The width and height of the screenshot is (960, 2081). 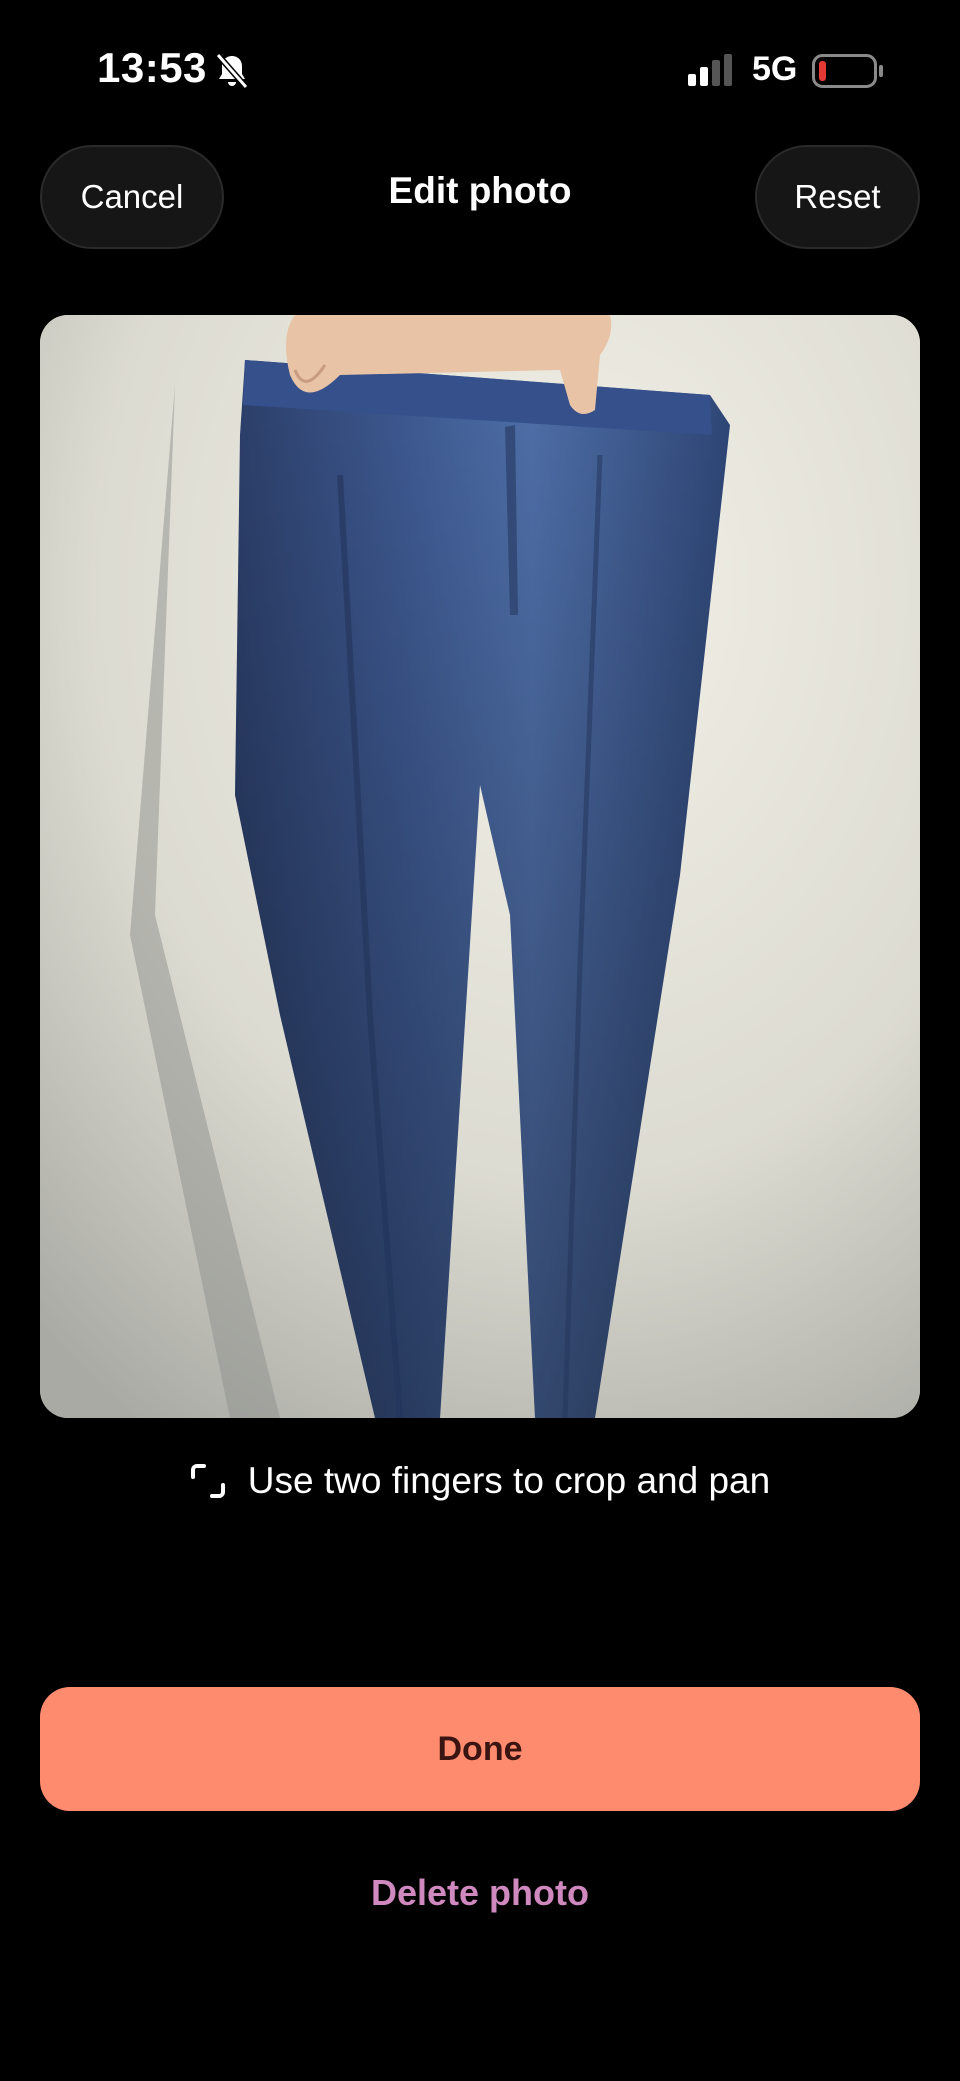 I want to click on crop-hint: Use two fingers to crop and pan, so click(x=480, y=1481).